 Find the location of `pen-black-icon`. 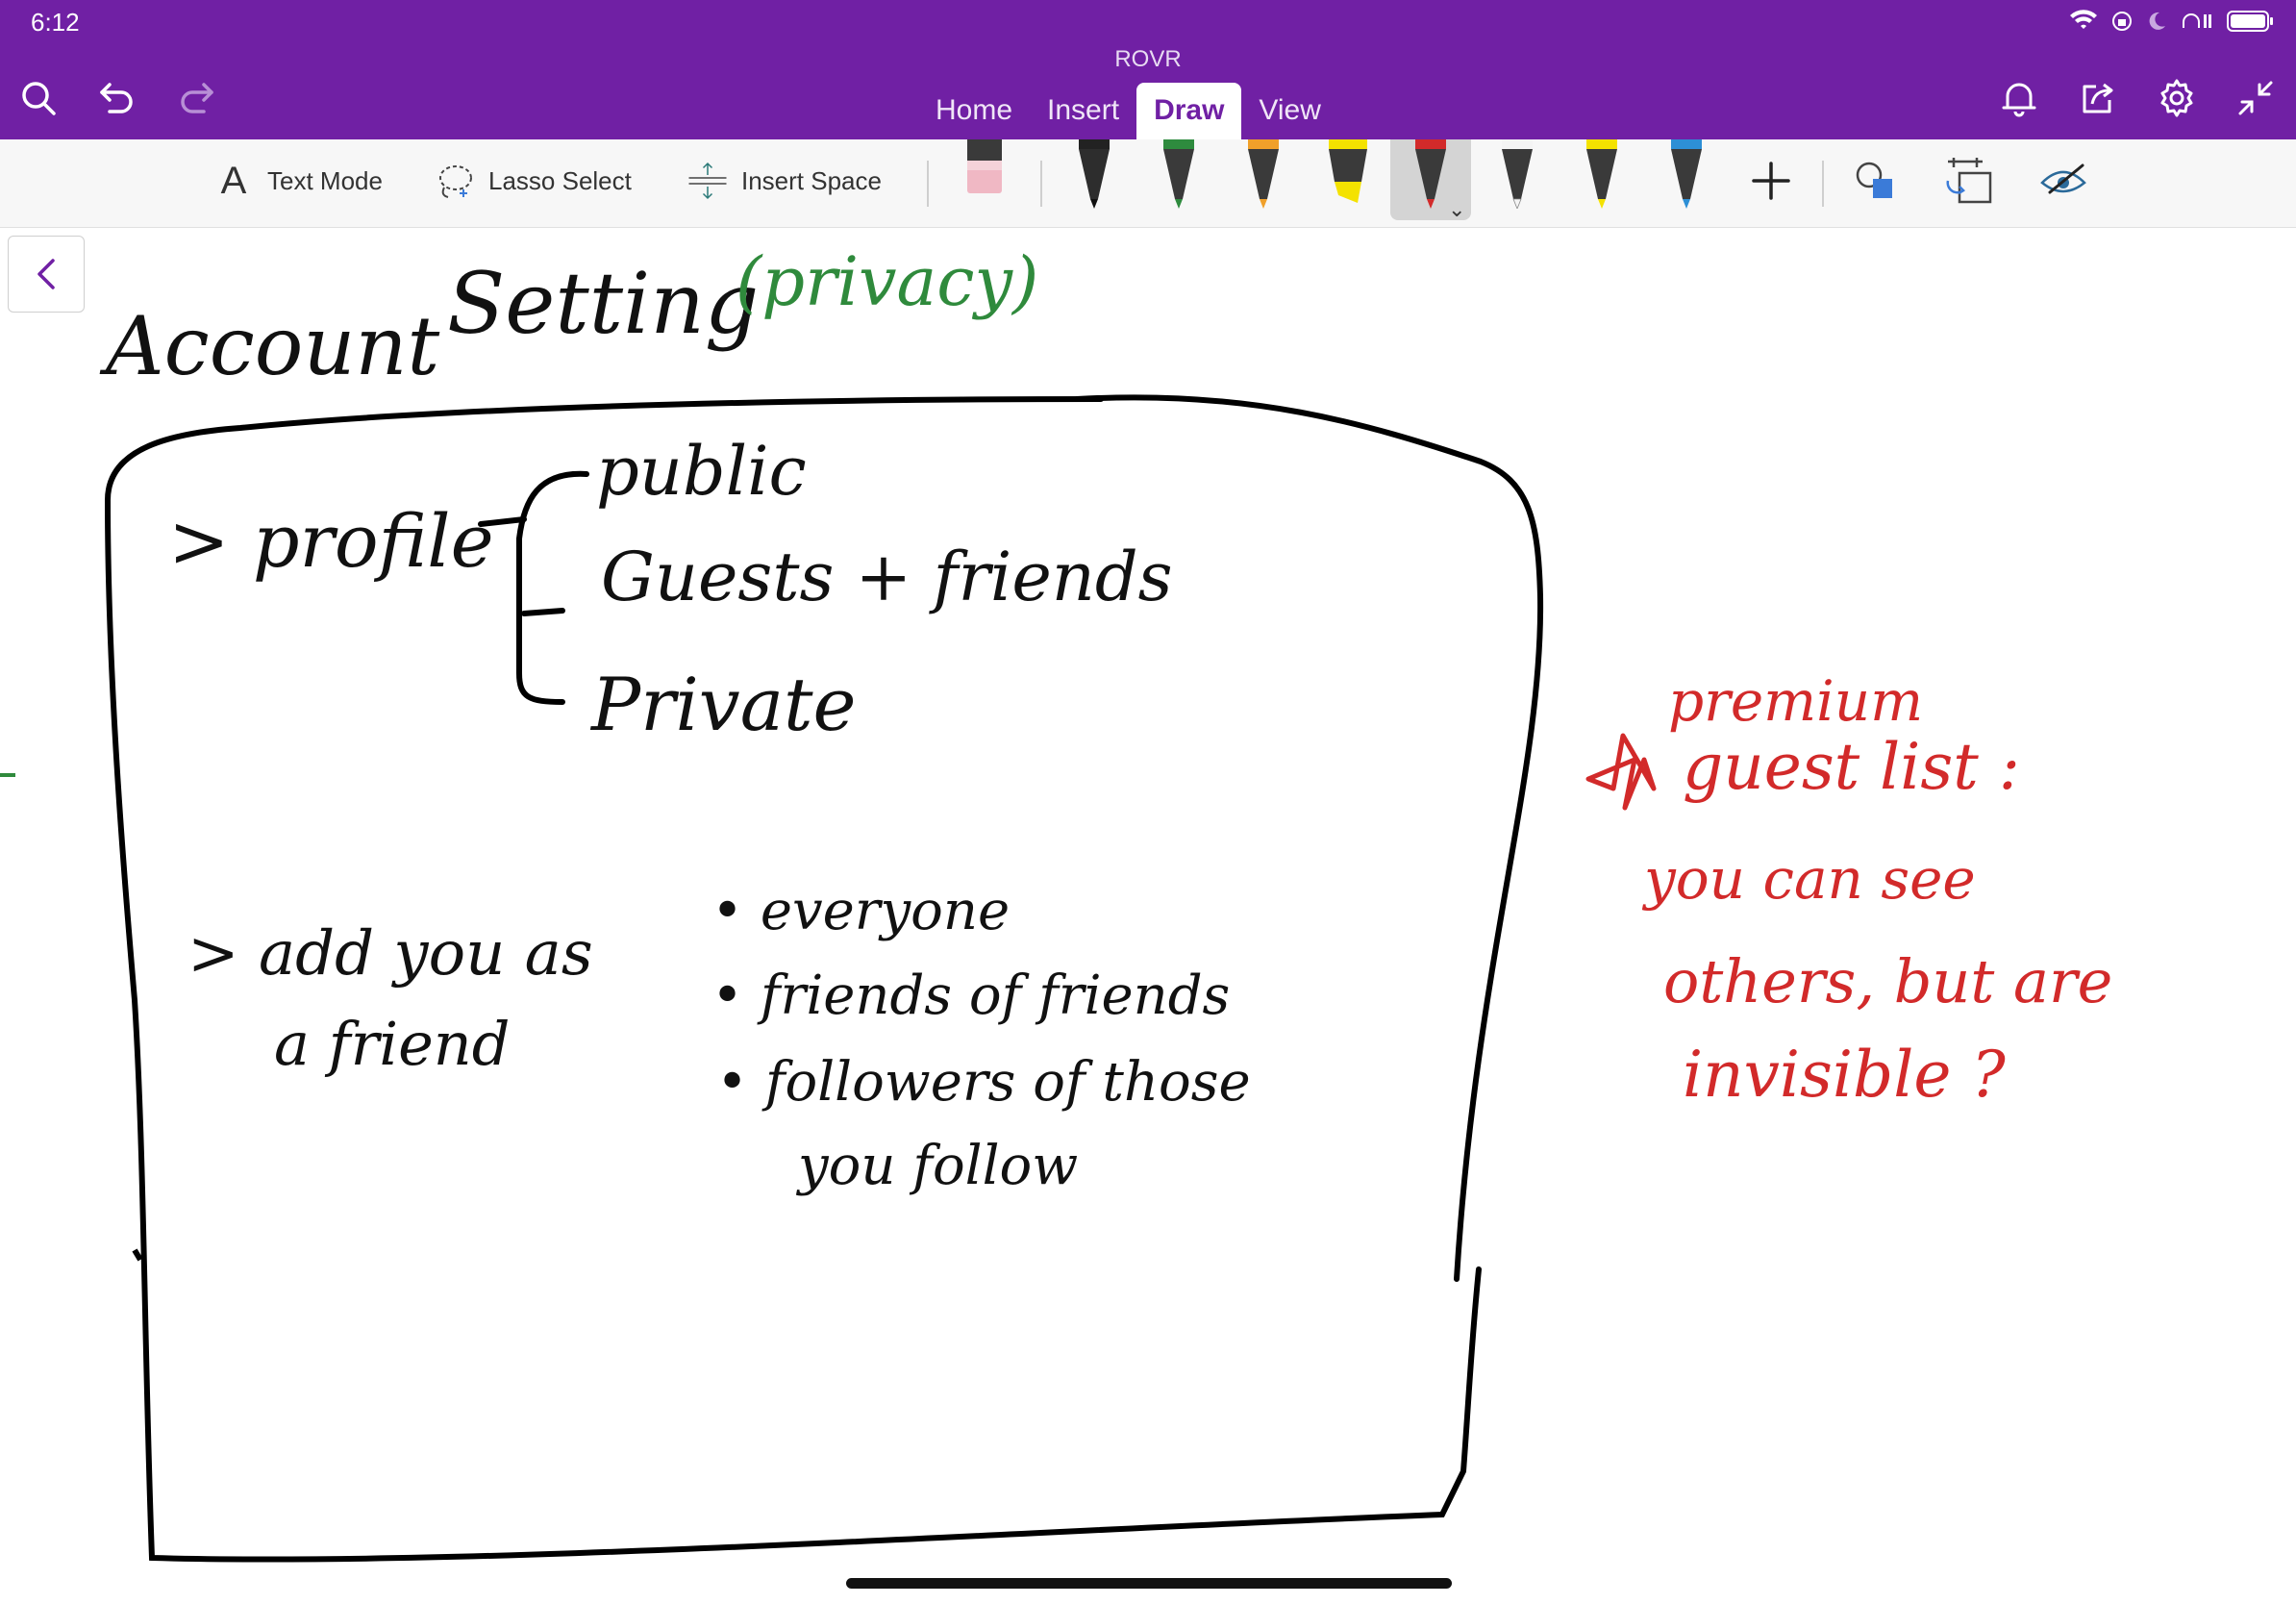

pen-black-icon is located at coordinates (1094, 174).